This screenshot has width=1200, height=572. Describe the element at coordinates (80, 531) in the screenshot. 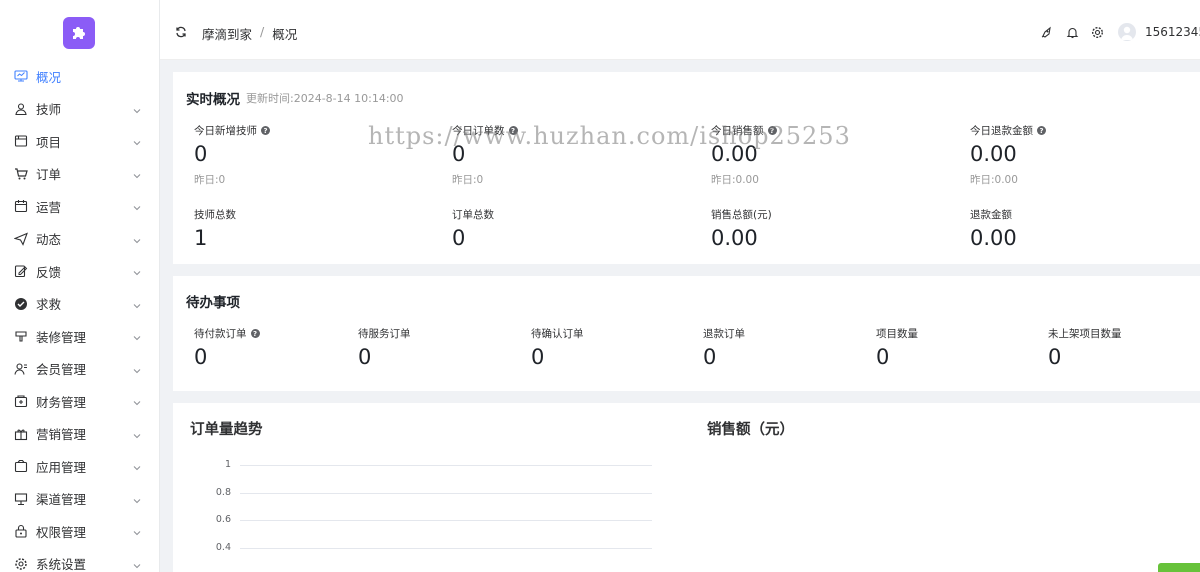

I see `sidebar-item-14: 权限管理` at that location.